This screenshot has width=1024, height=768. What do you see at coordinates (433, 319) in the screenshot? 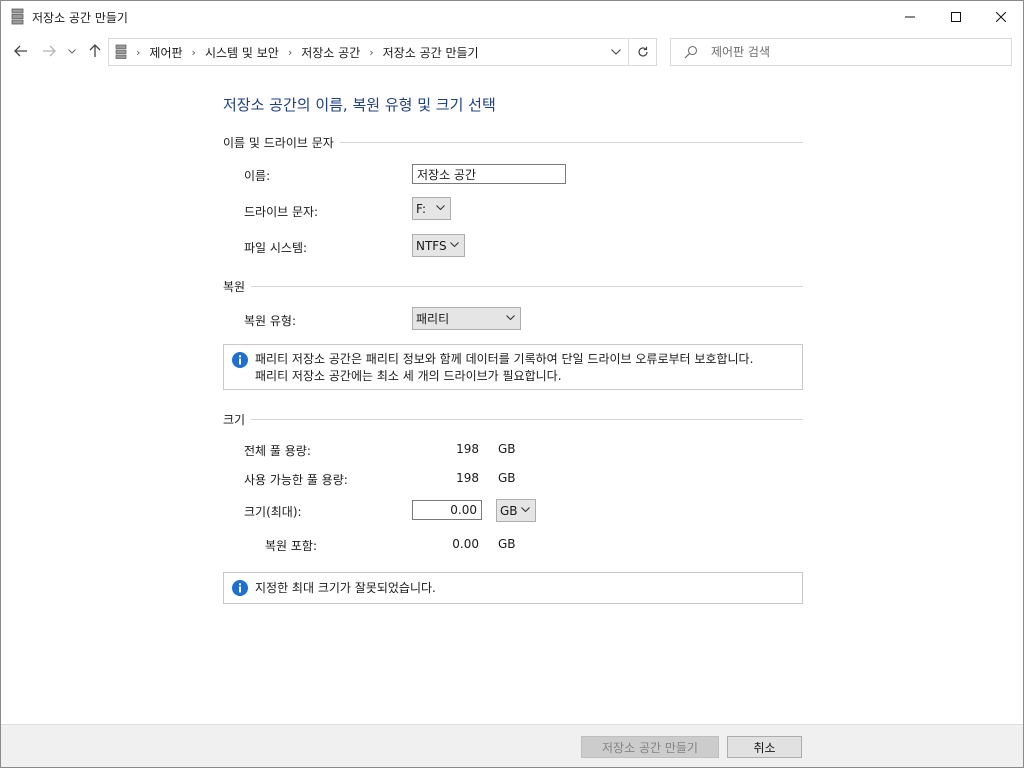
I see `resiliency-type-value: 패리티` at bounding box center [433, 319].